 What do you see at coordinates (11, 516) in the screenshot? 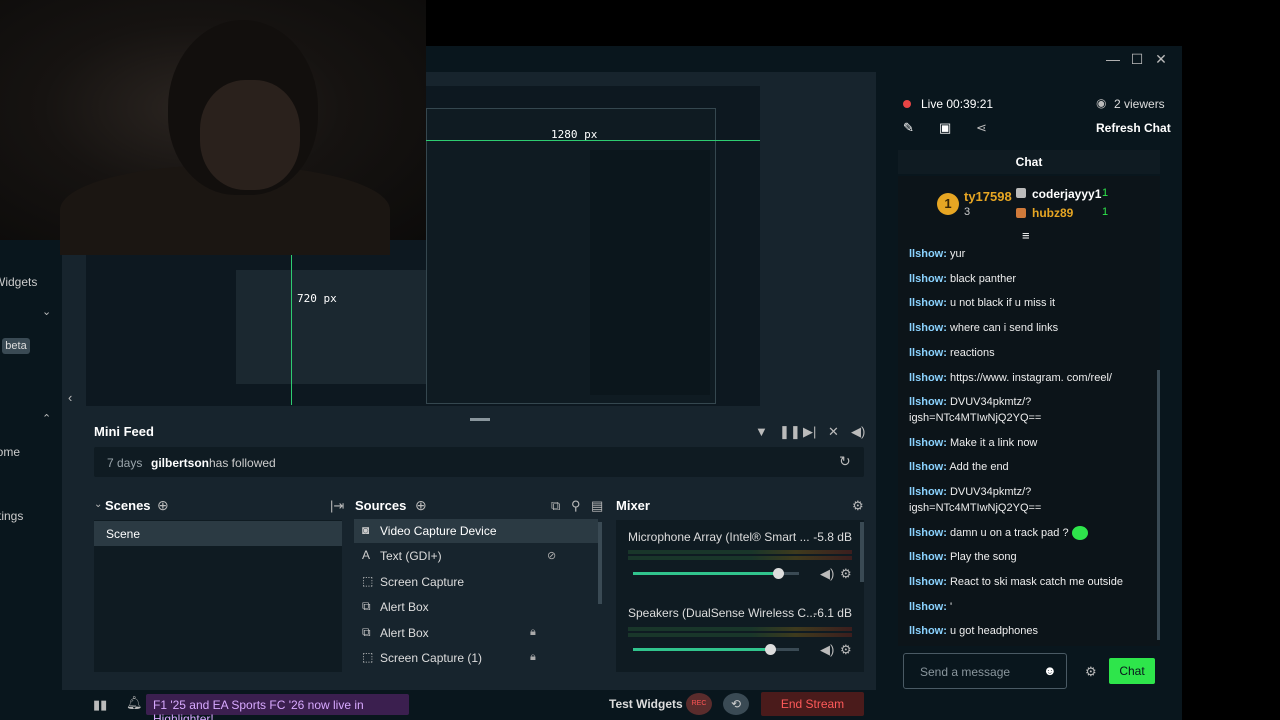
I see `nav-item-settings: Settings` at bounding box center [11, 516].